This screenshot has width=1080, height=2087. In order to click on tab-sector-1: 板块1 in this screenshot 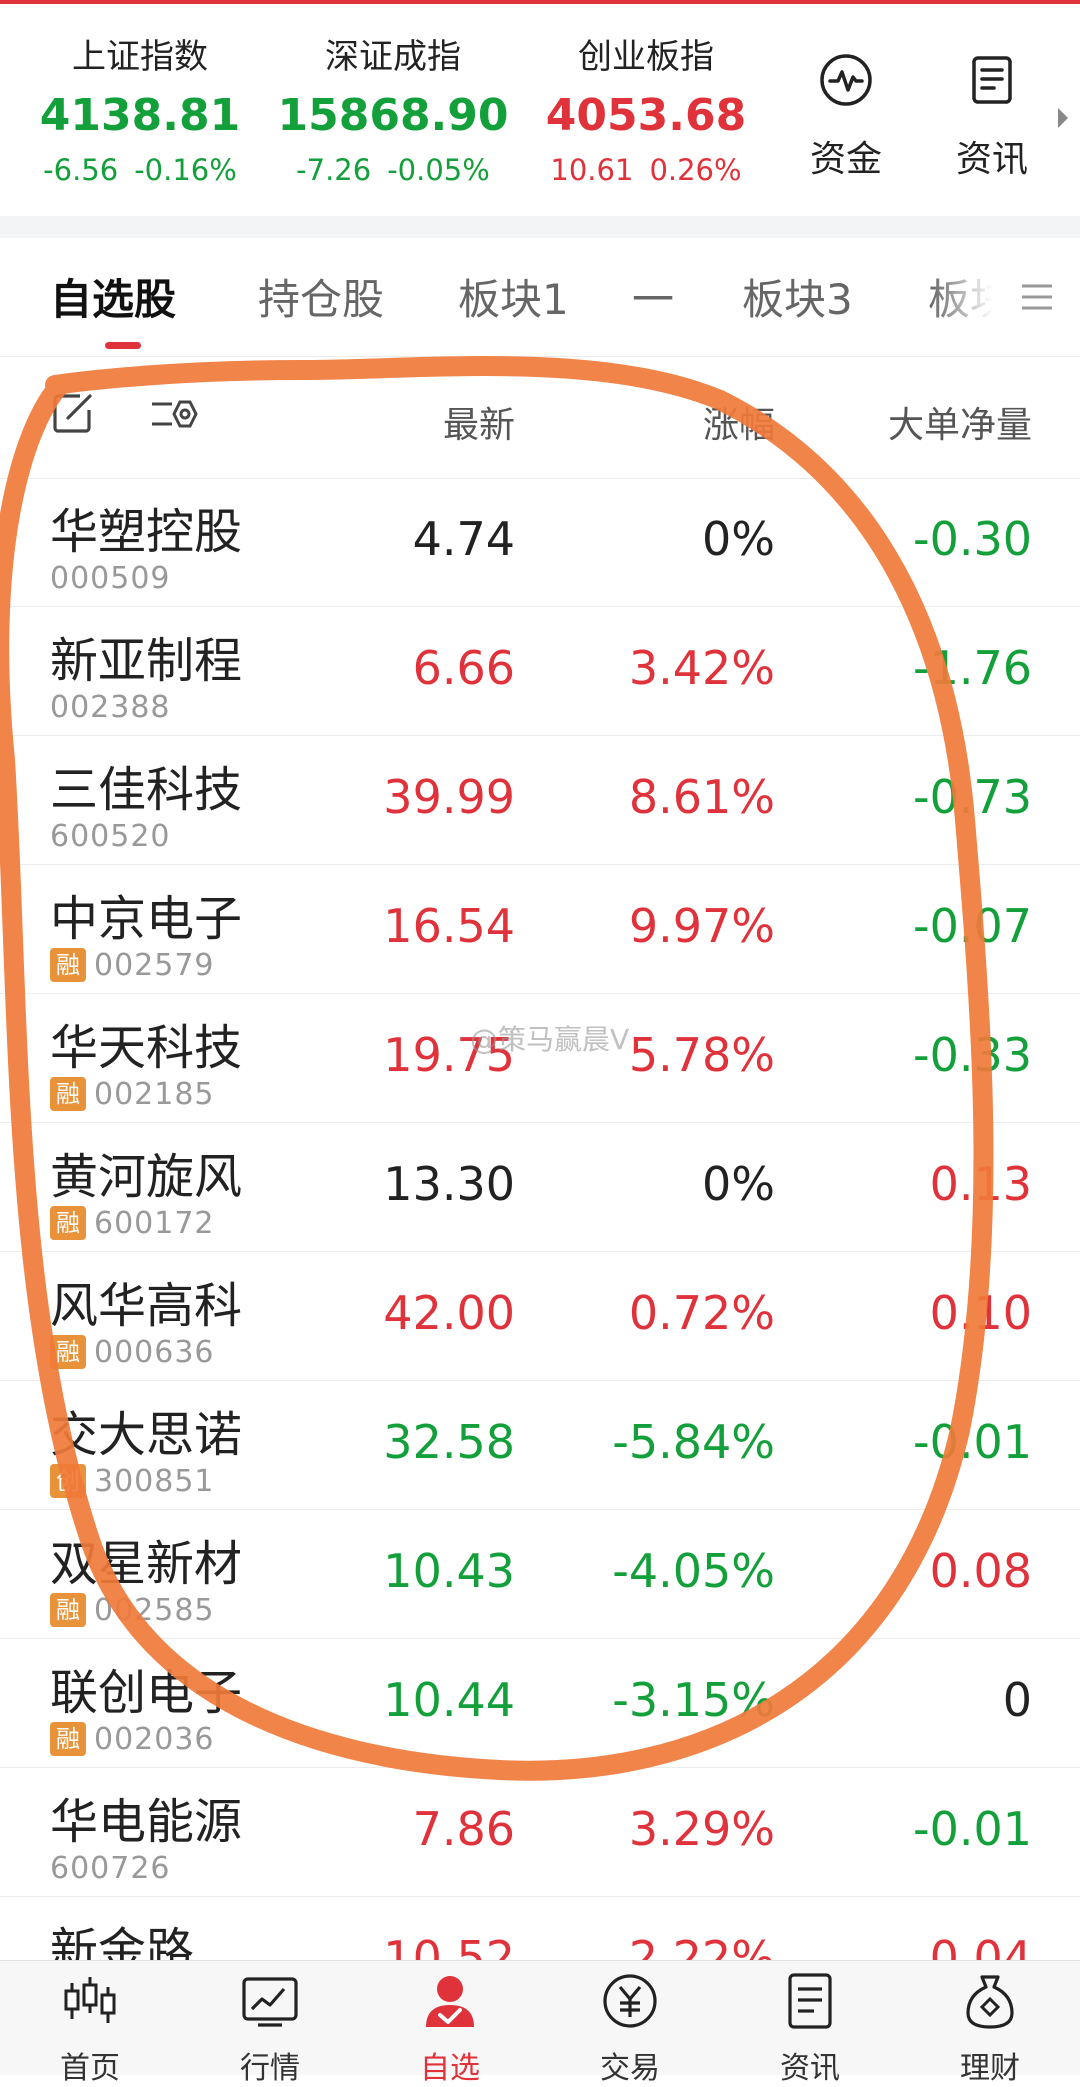, I will do `click(513, 296)`.